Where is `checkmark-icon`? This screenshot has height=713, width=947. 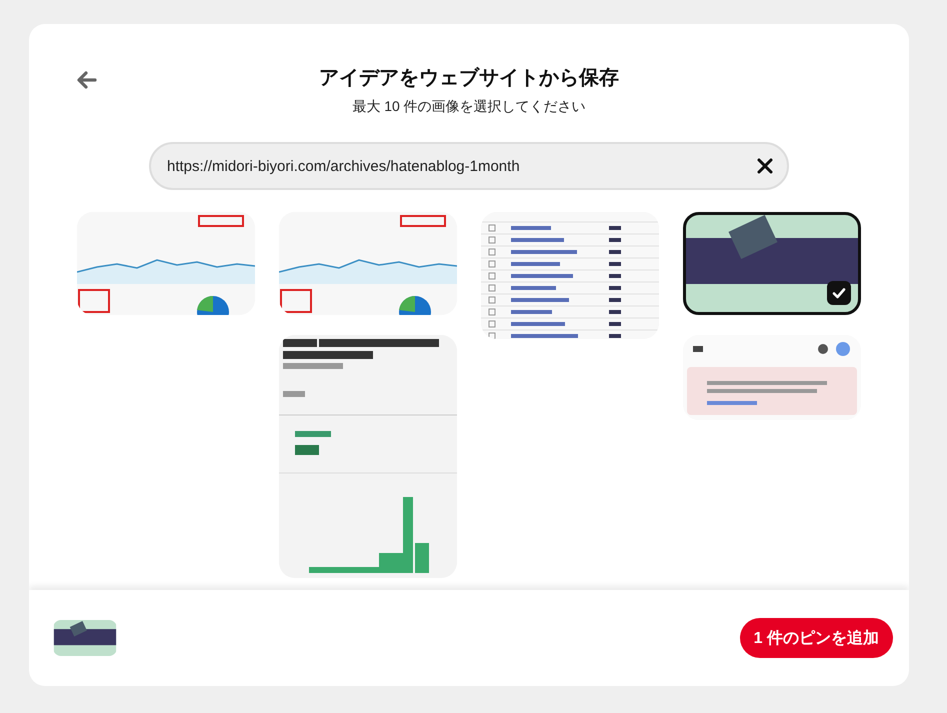 checkmark-icon is located at coordinates (839, 293).